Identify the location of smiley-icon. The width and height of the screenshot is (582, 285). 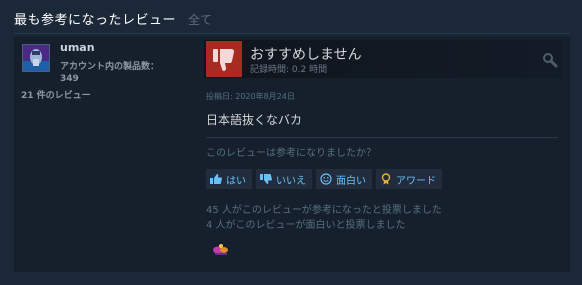
(326, 179).